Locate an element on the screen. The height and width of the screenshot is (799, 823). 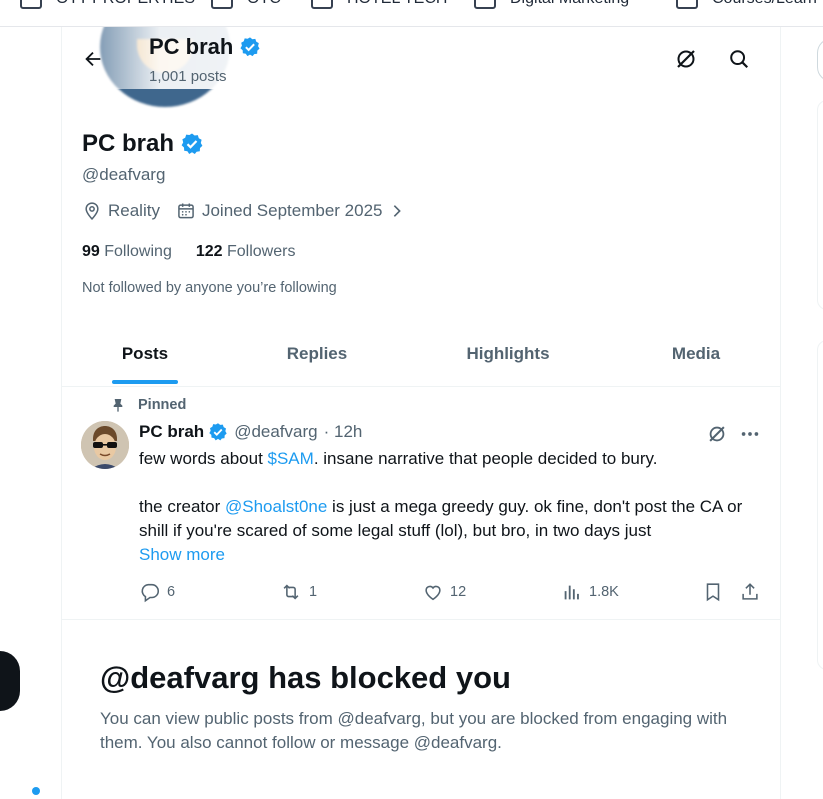
post-author-avatar is located at coordinates (105, 445).